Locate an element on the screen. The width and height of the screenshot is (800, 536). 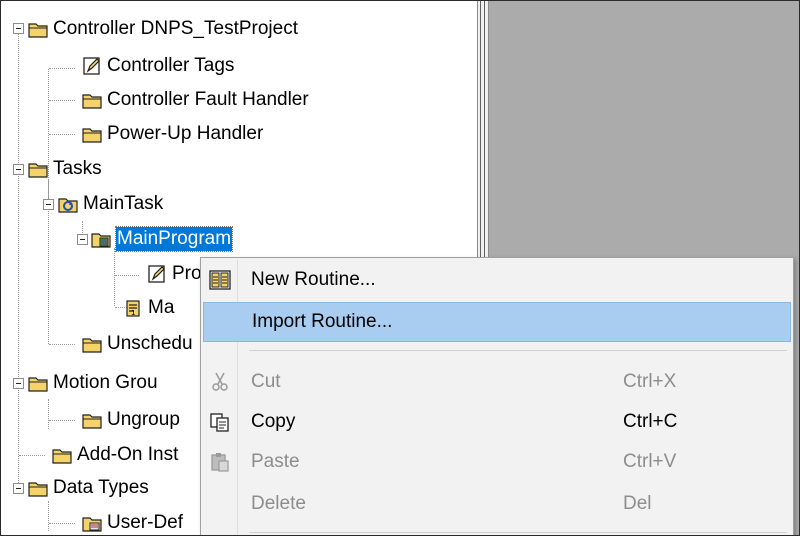
collapse-toggle-tasks is located at coordinates (18, 169).